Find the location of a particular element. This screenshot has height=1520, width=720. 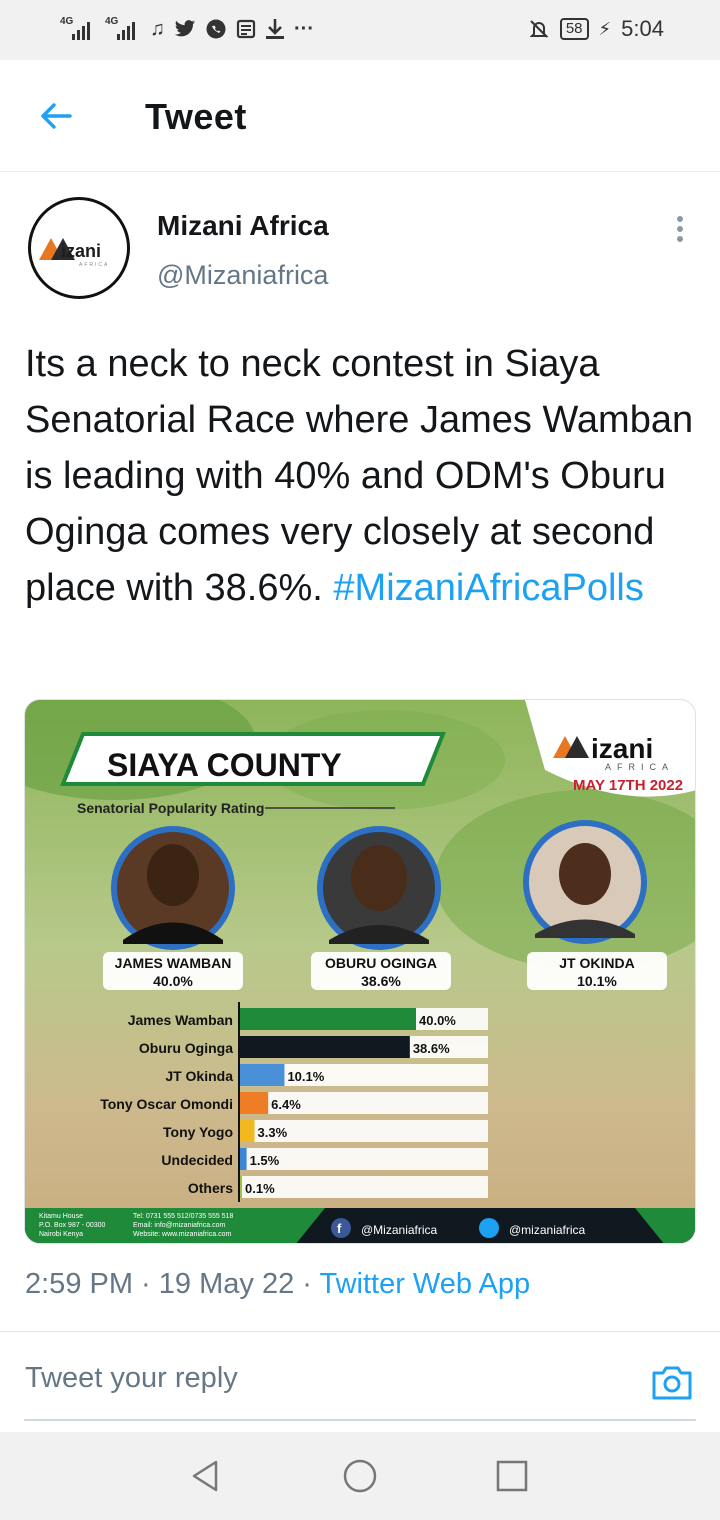

music-icon: ♫ is located at coordinates (157, 29).